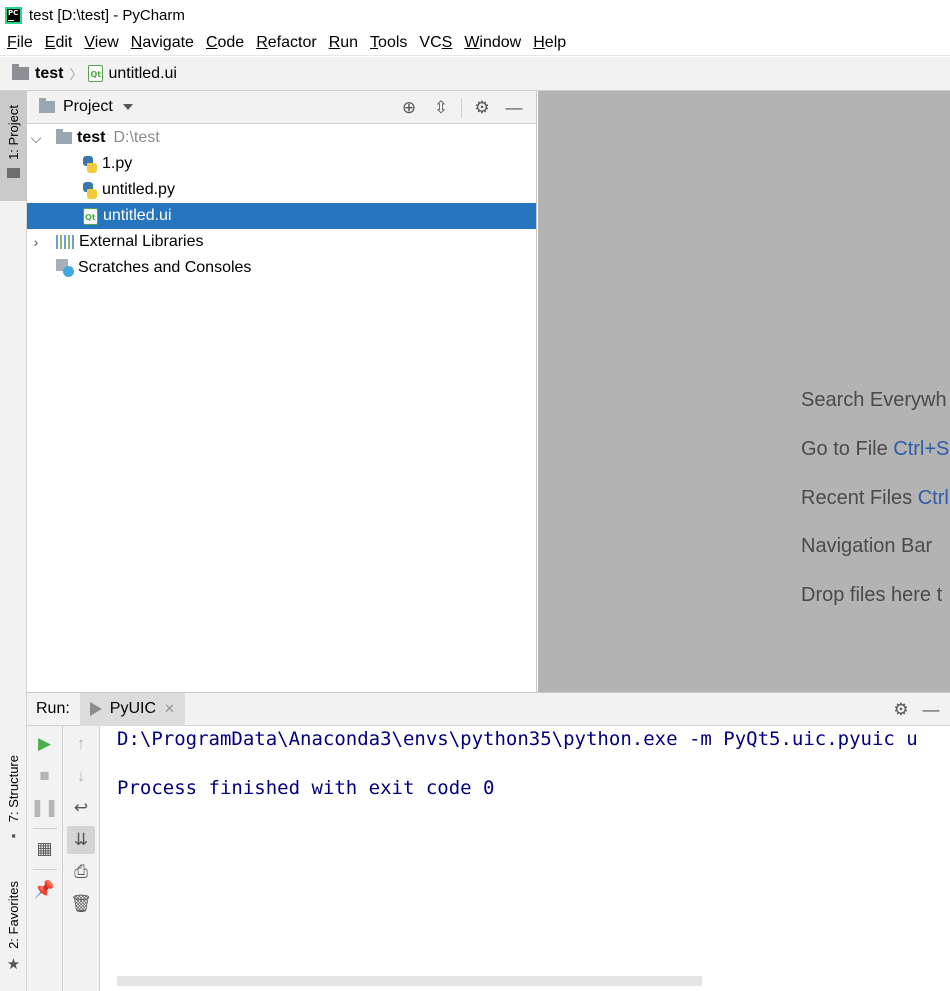  I want to click on project-view-selector: Project, so click(88, 107).